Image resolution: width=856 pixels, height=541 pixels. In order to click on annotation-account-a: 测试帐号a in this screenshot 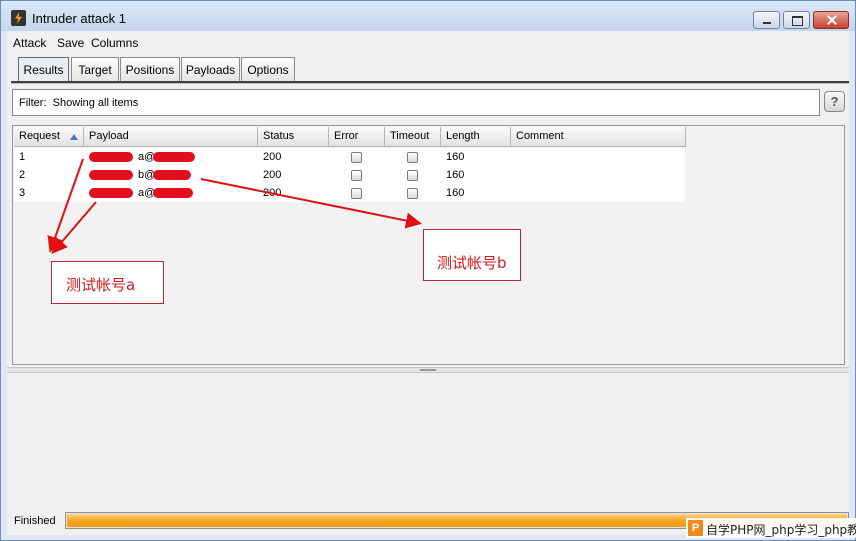, I will do `click(107, 282)`.